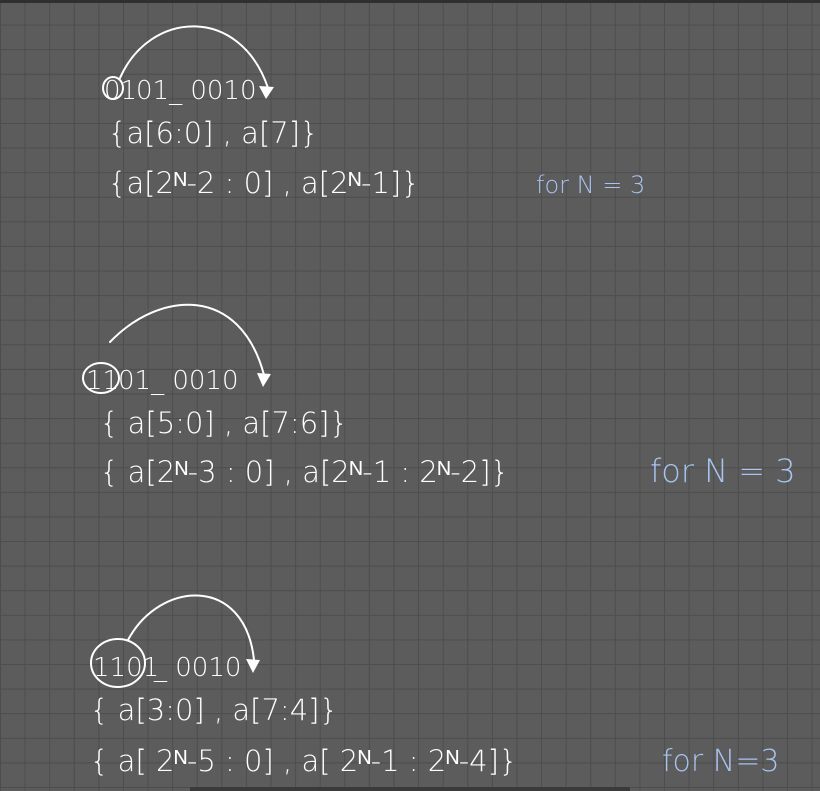  Describe the element at coordinates (102, 381) in the screenshot. I see `bits-head: 11` at that location.